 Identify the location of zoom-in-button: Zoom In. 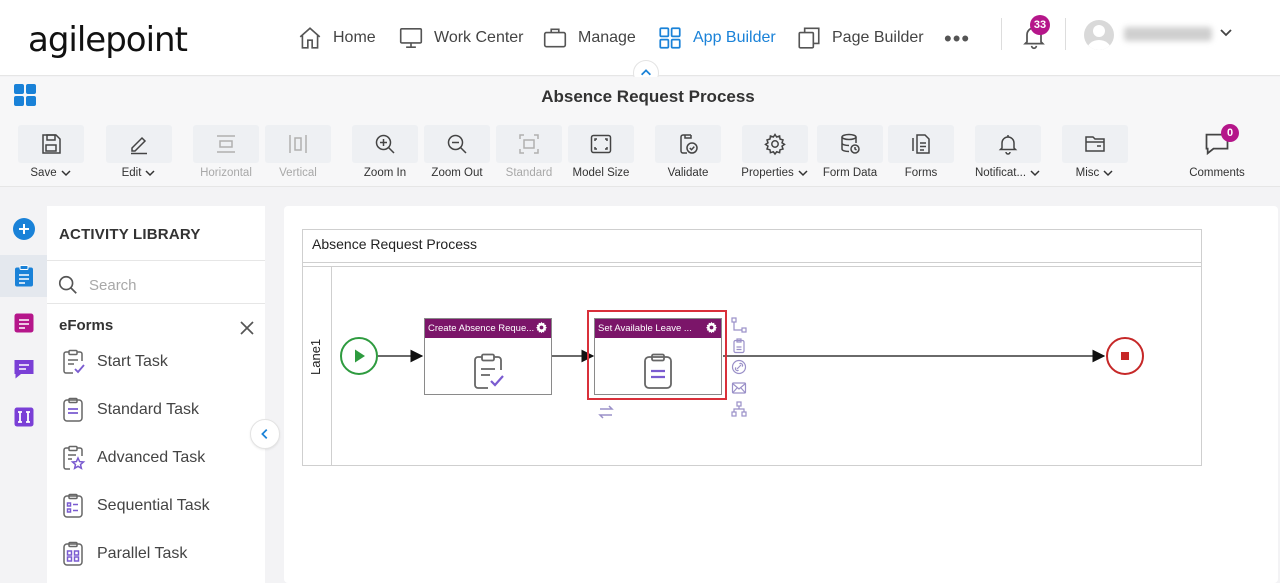
(385, 156).